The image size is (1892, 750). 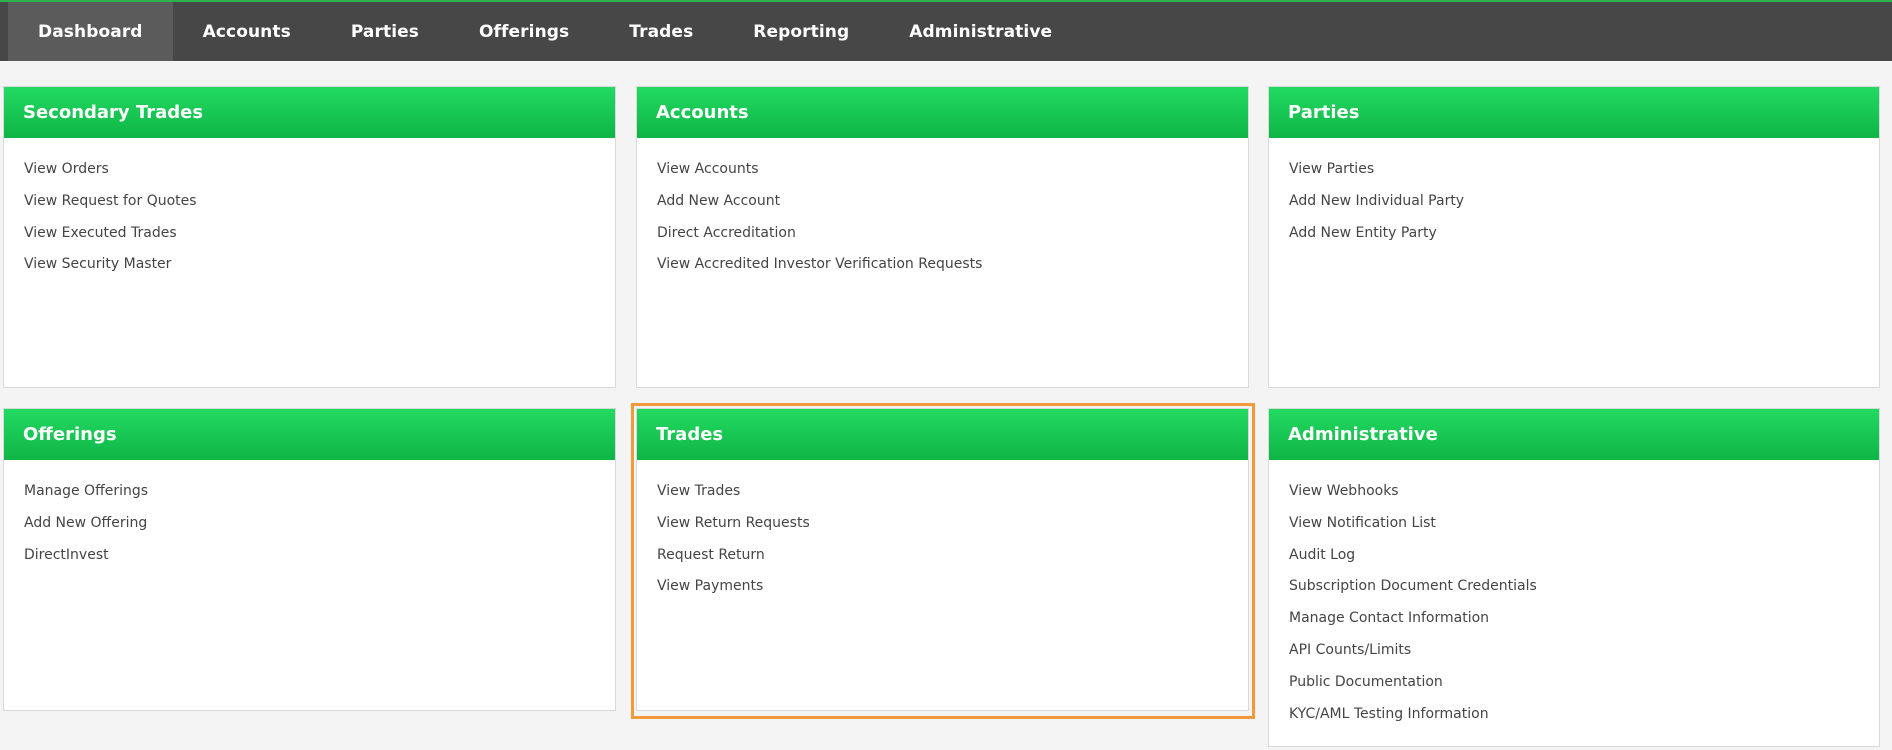 What do you see at coordinates (524, 31) in the screenshot?
I see `nav-offerings: Offerings` at bounding box center [524, 31].